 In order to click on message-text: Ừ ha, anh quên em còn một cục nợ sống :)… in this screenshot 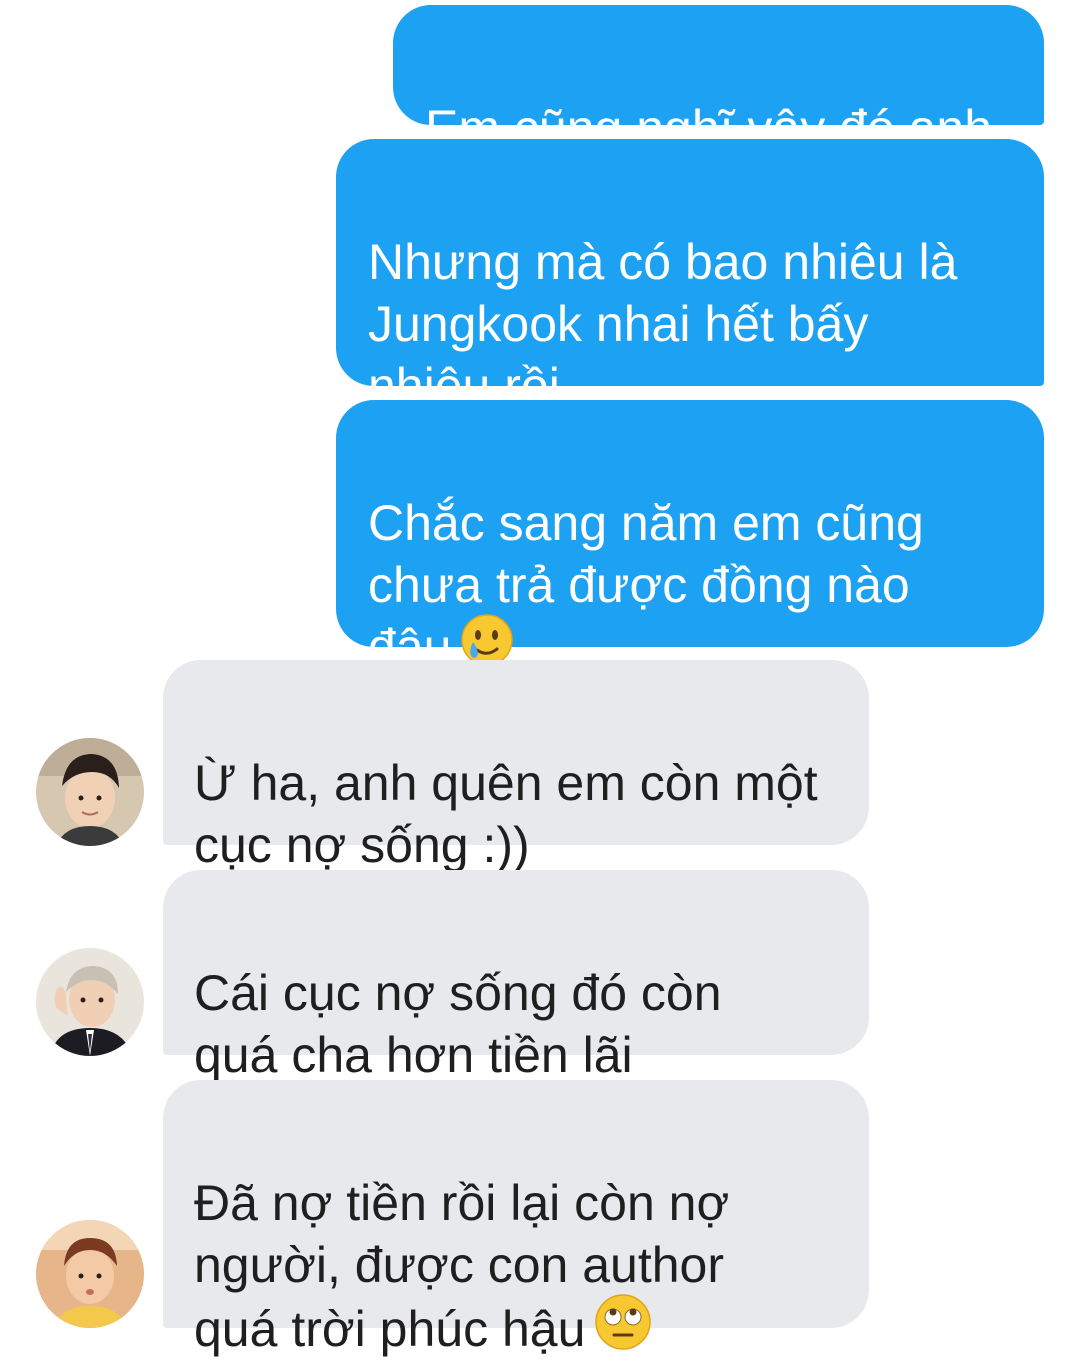, I will do `click(506, 814)`.